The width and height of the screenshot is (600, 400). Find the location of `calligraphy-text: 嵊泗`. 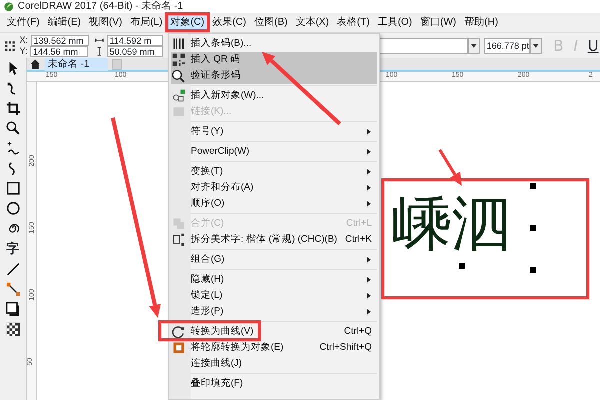

calligraphy-text: 嵊泗 is located at coordinates (452, 224).